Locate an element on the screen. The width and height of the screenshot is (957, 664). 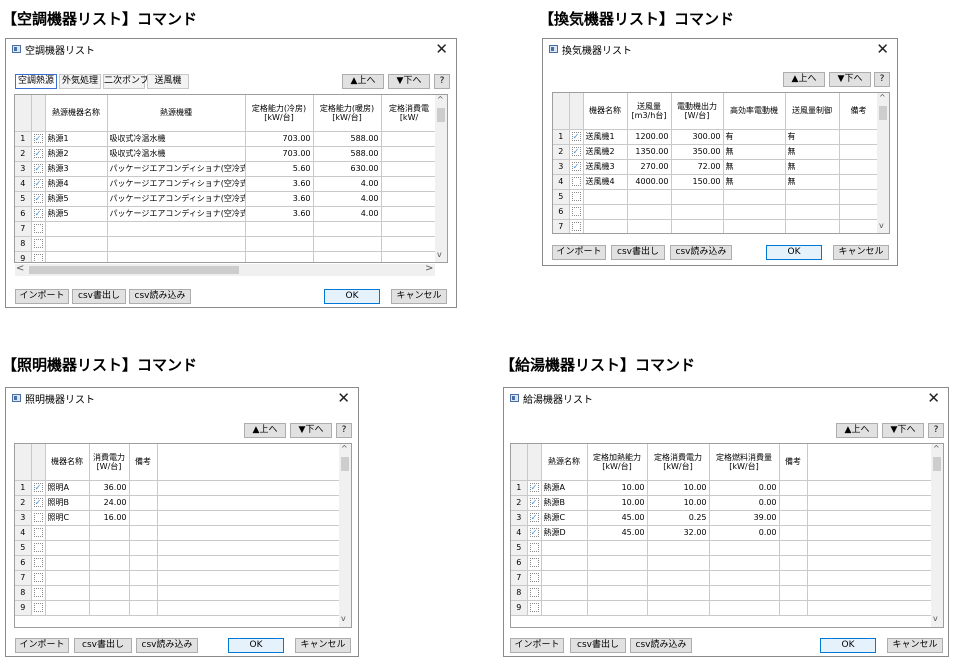
col-header: 熱源名称 is located at coordinates (564, 462).